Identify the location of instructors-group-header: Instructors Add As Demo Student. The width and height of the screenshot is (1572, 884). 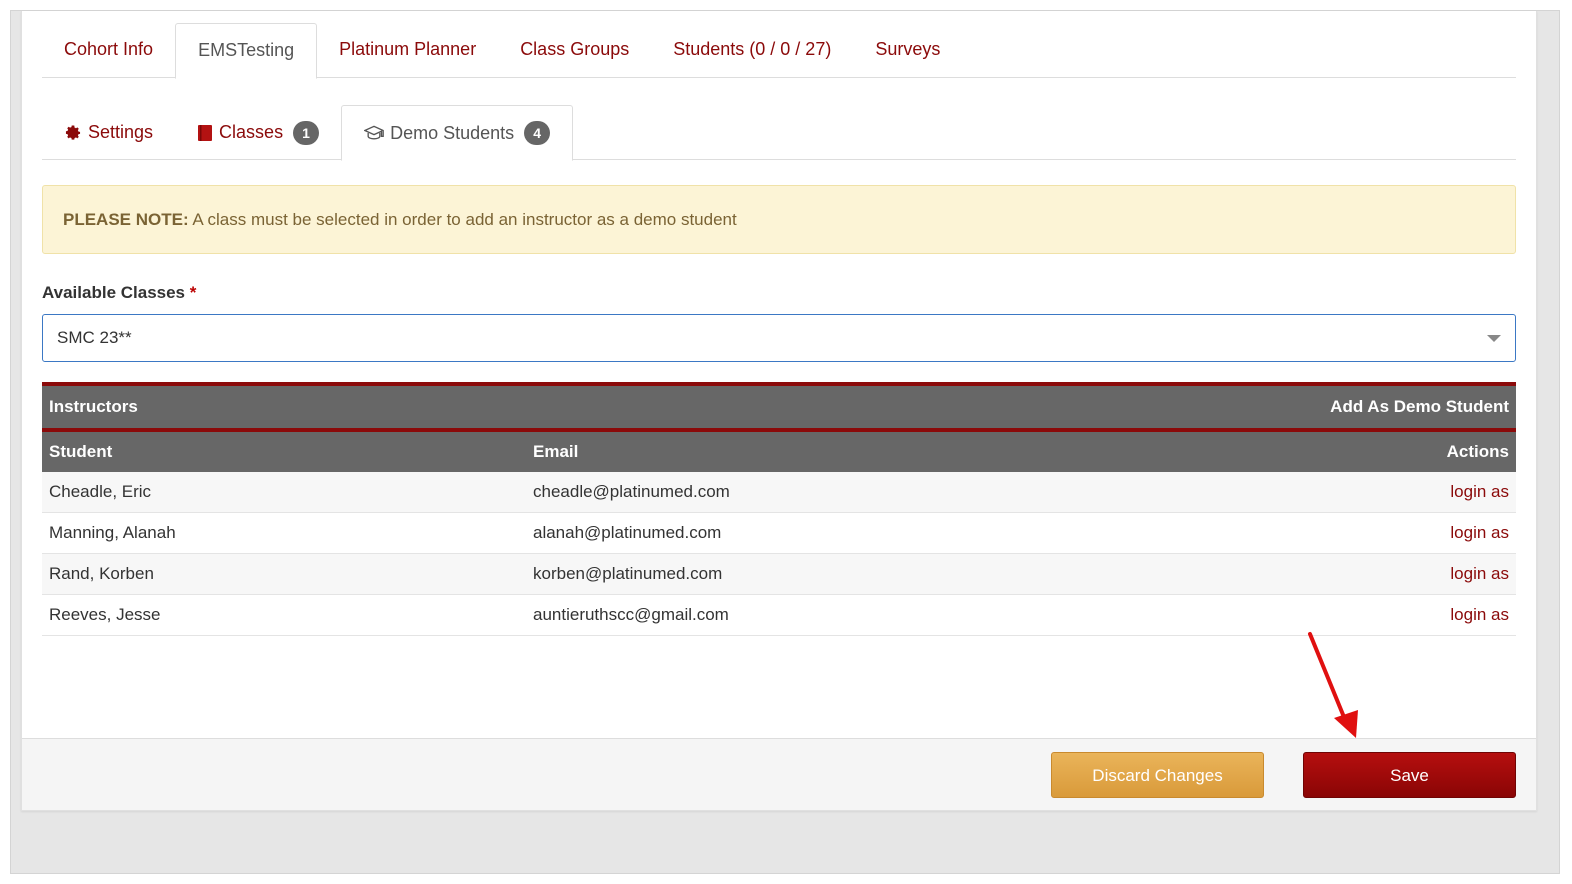
(779, 405).